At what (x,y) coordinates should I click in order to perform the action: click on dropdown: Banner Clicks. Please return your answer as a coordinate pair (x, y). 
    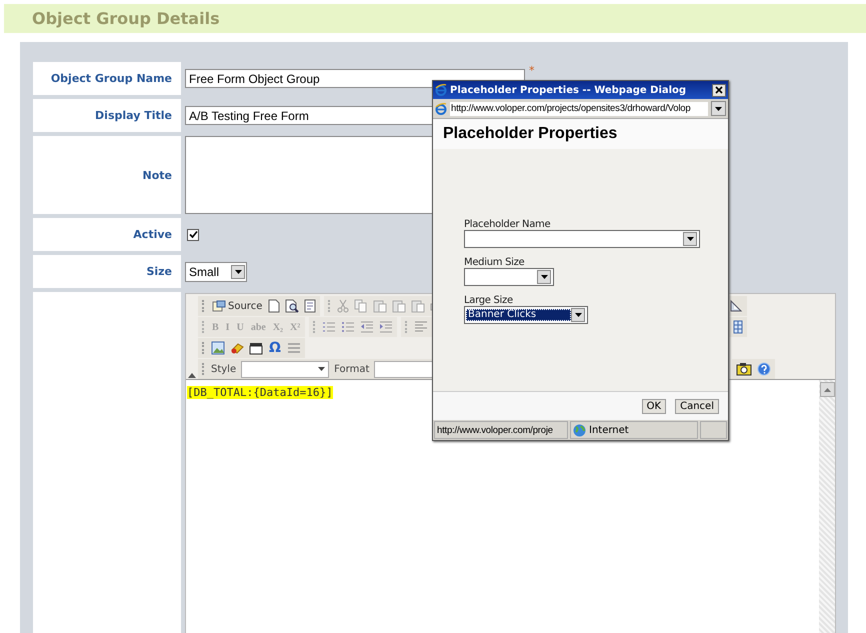
    Looking at the image, I should click on (526, 315).